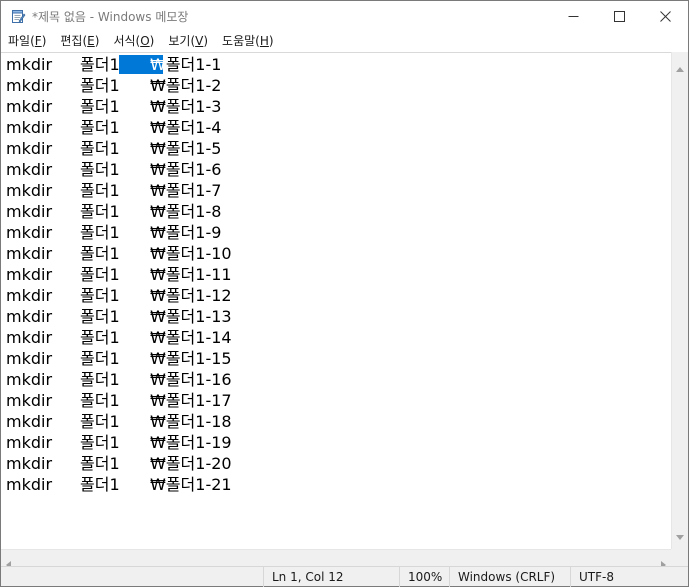  Describe the element at coordinates (27, 41) in the screenshot. I see `menu-file: 파일(F)` at that location.